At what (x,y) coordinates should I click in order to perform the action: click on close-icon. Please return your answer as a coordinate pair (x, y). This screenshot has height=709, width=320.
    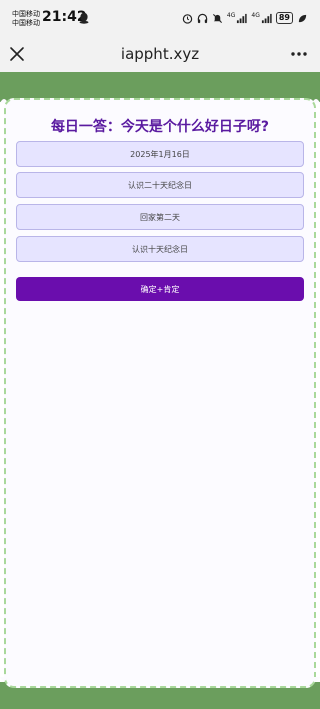
    Looking at the image, I should click on (17, 54).